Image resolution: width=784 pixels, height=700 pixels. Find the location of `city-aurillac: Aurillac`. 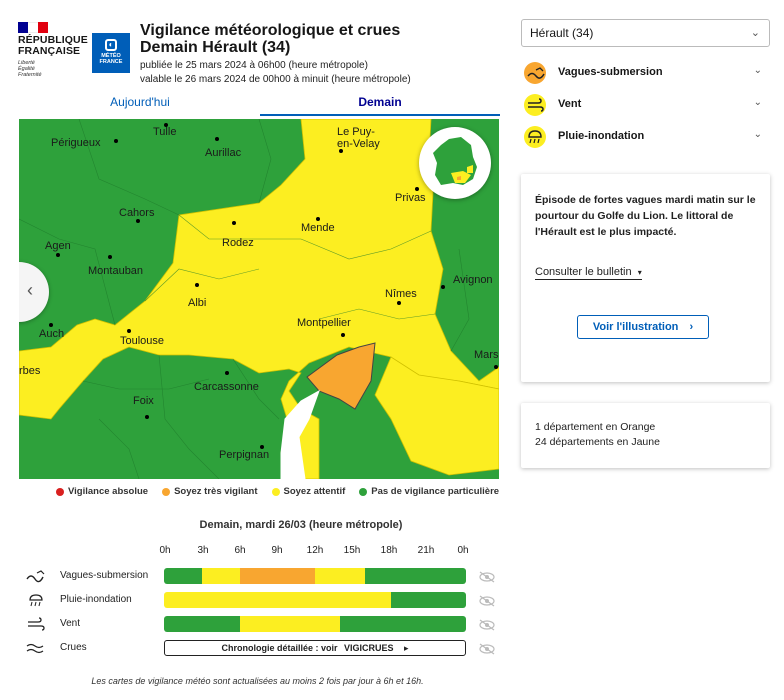

city-aurillac: Aurillac is located at coordinates (223, 153).